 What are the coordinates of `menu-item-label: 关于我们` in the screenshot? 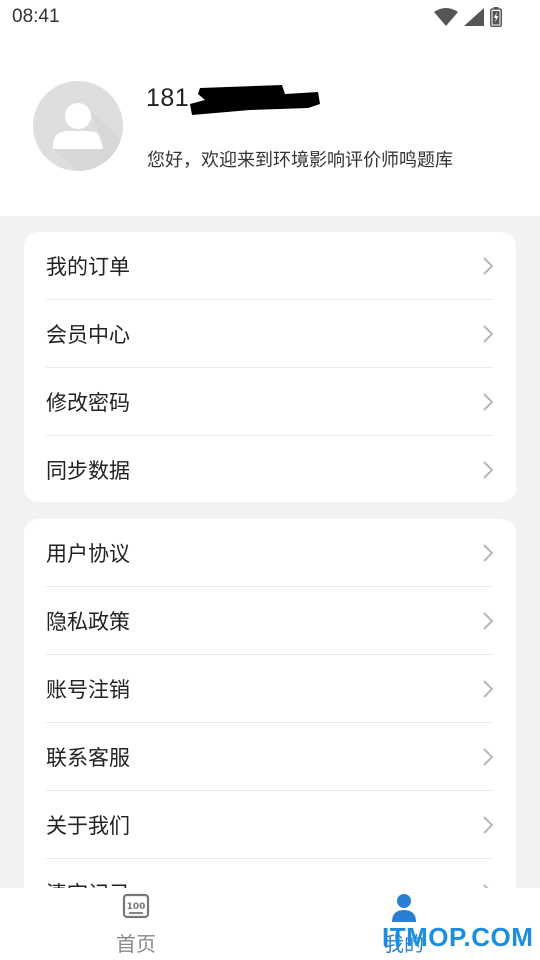 It's located at (88, 826).